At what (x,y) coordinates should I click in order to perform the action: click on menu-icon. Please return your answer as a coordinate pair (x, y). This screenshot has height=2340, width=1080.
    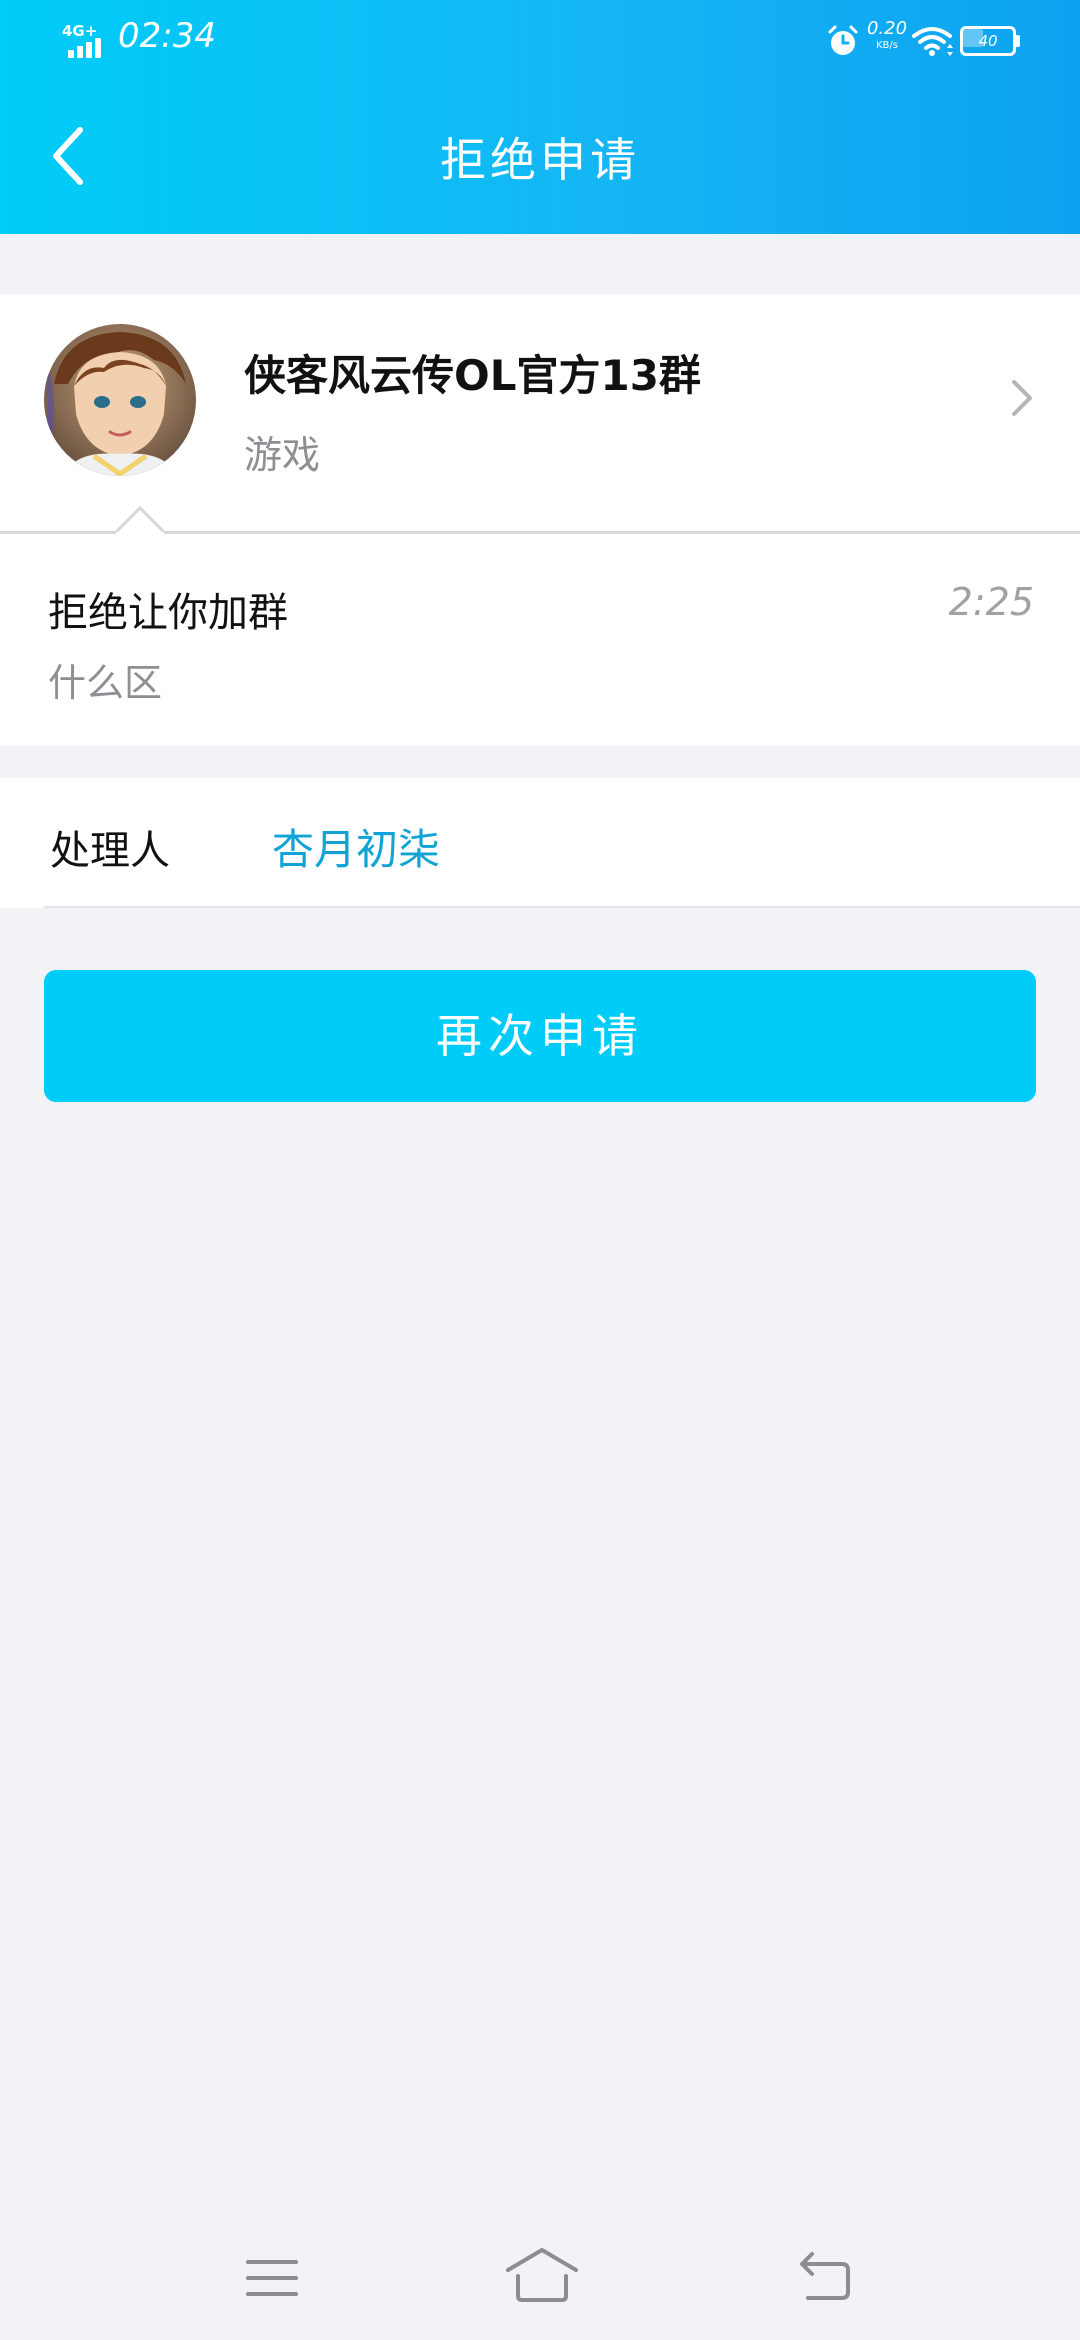
    Looking at the image, I should click on (272, 2278).